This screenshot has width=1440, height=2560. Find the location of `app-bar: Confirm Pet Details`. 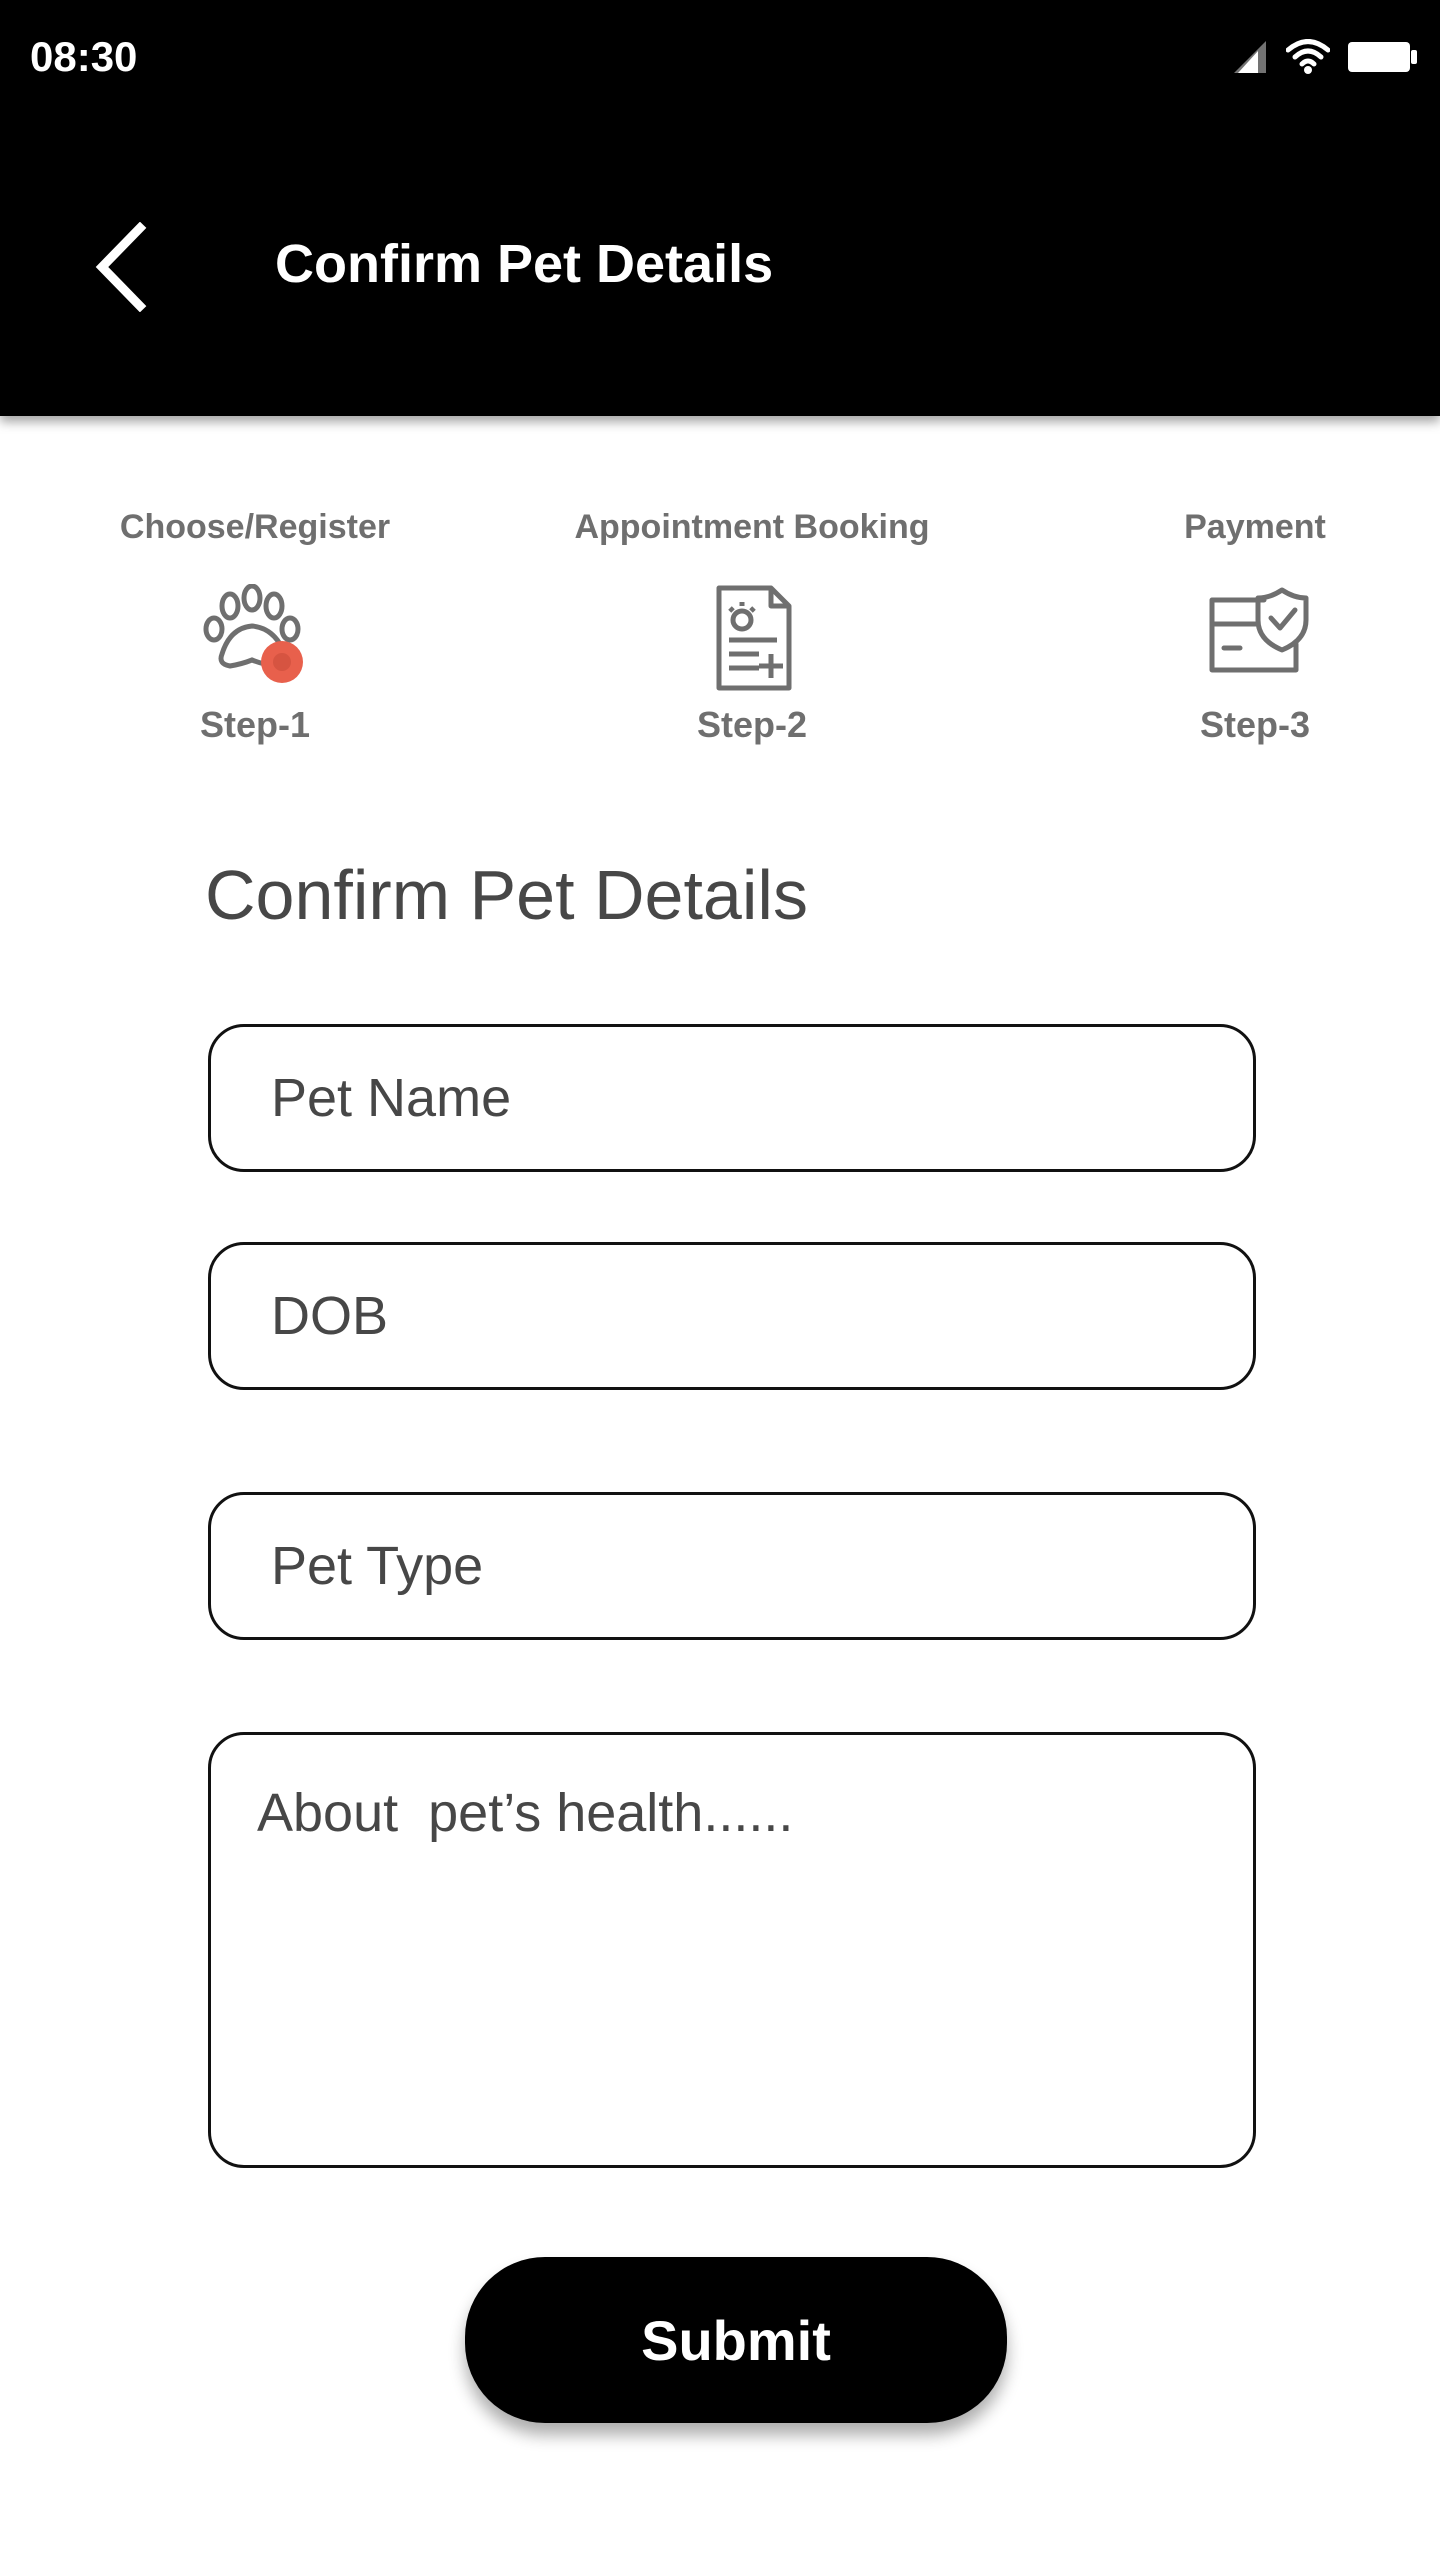

app-bar: Confirm Pet Details is located at coordinates (720, 265).